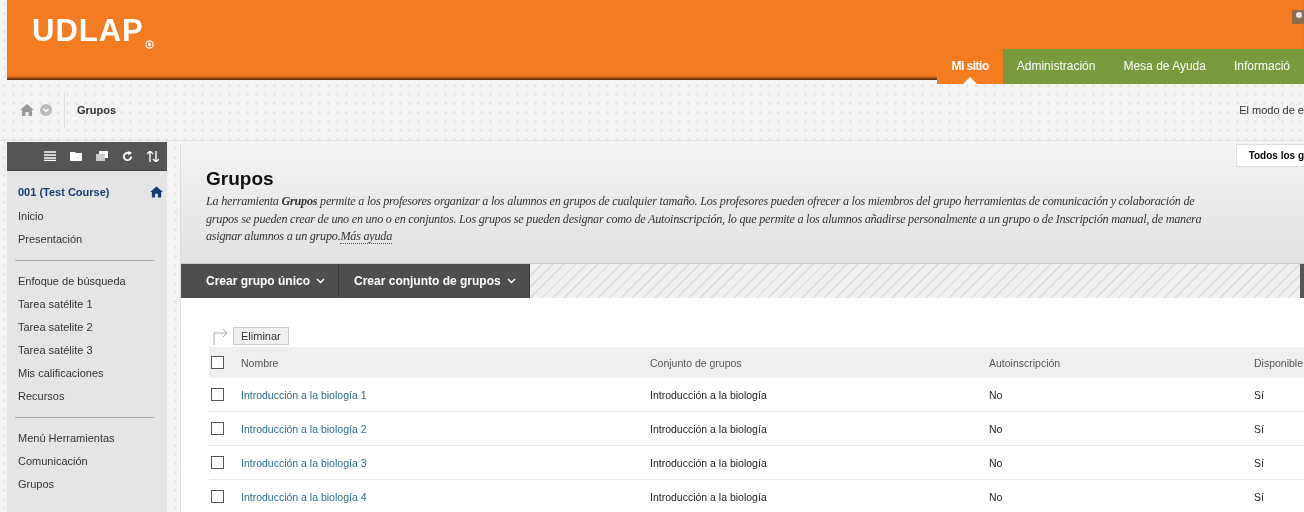 This screenshot has width=1304, height=512. Describe the element at coordinates (221, 336) in the screenshot. I see `arrow-icon` at that location.